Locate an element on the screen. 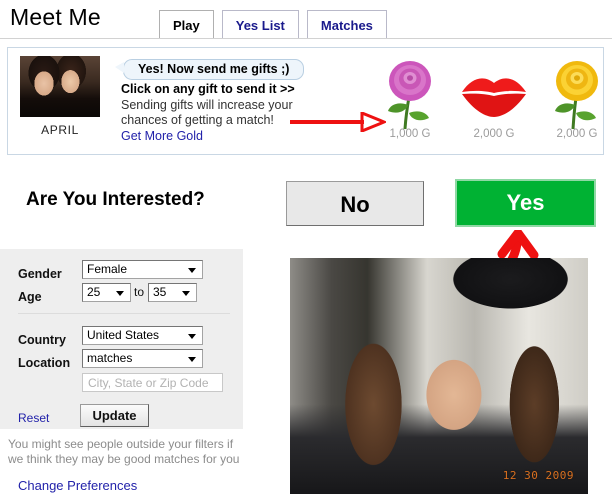  profile-name-label: APRIL is located at coordinates (60, 130).